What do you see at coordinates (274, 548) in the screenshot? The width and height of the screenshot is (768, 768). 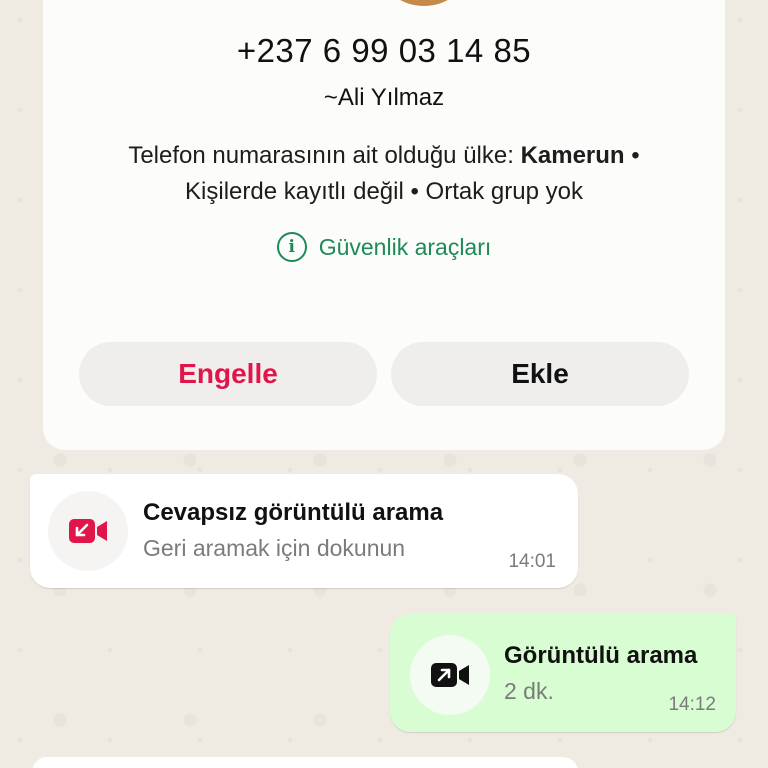 I see `call-subtitle: Geri aramak için dokunun` at bounding box center [274, 548].